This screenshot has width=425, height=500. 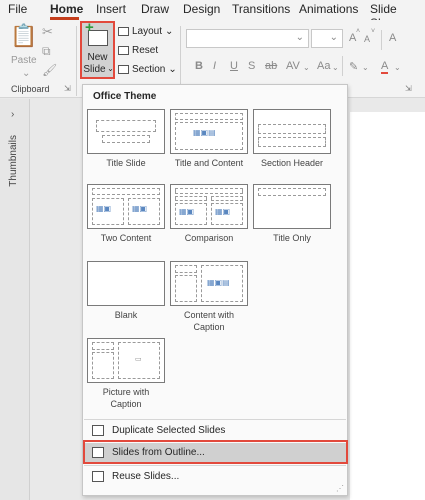 What do you see at coordinates (126, 238) in the screenshot?
I see `layout-name: Two Content` at bounding box center [126, 238].